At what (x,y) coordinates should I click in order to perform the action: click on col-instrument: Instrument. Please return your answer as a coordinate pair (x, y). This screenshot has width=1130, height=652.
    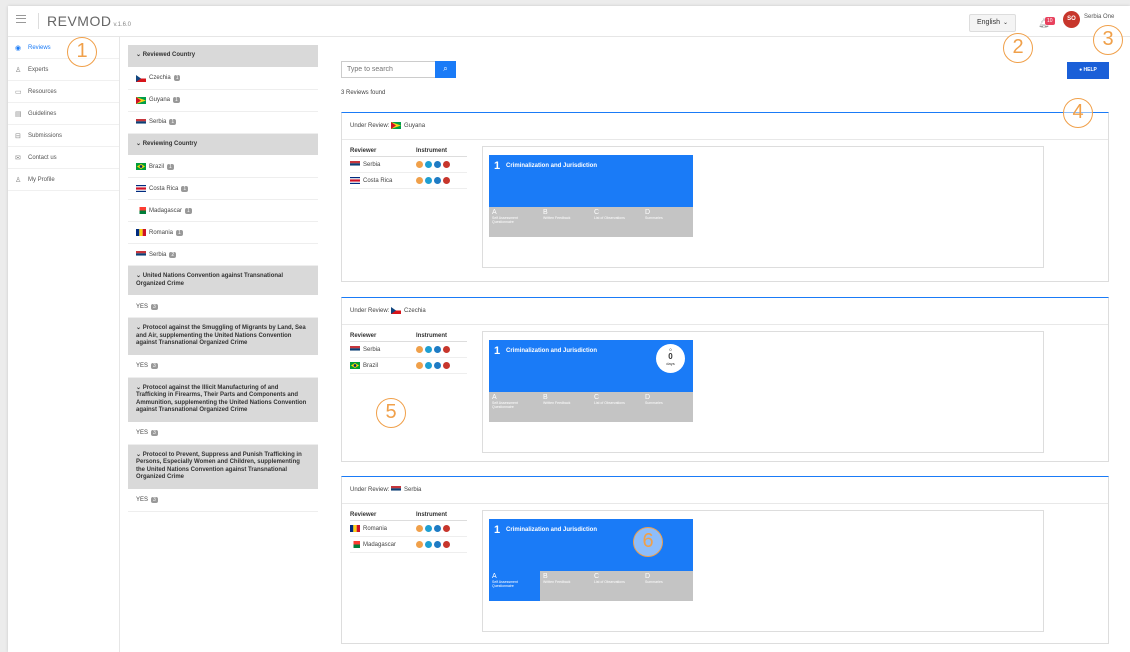
    Looking at the image, I should click on (432, 515).